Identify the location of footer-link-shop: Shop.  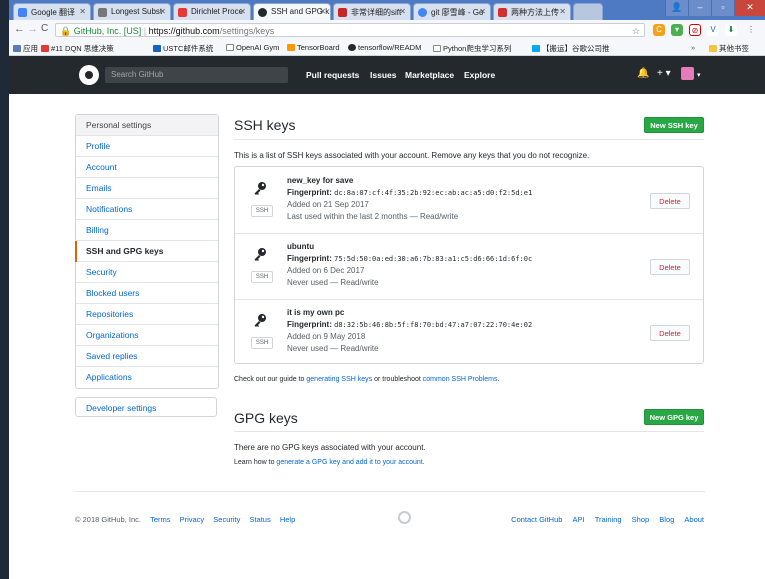
(641, 519).